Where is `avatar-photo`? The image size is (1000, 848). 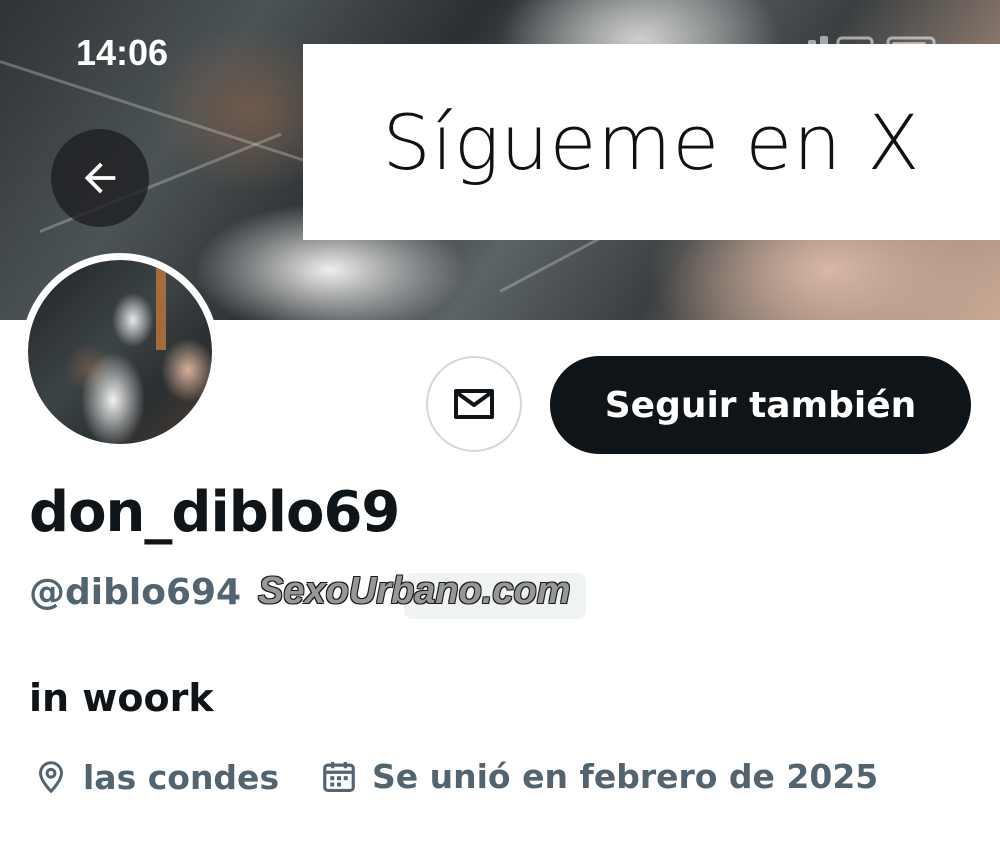
avatar-photo is located at coordinates (120, 352).